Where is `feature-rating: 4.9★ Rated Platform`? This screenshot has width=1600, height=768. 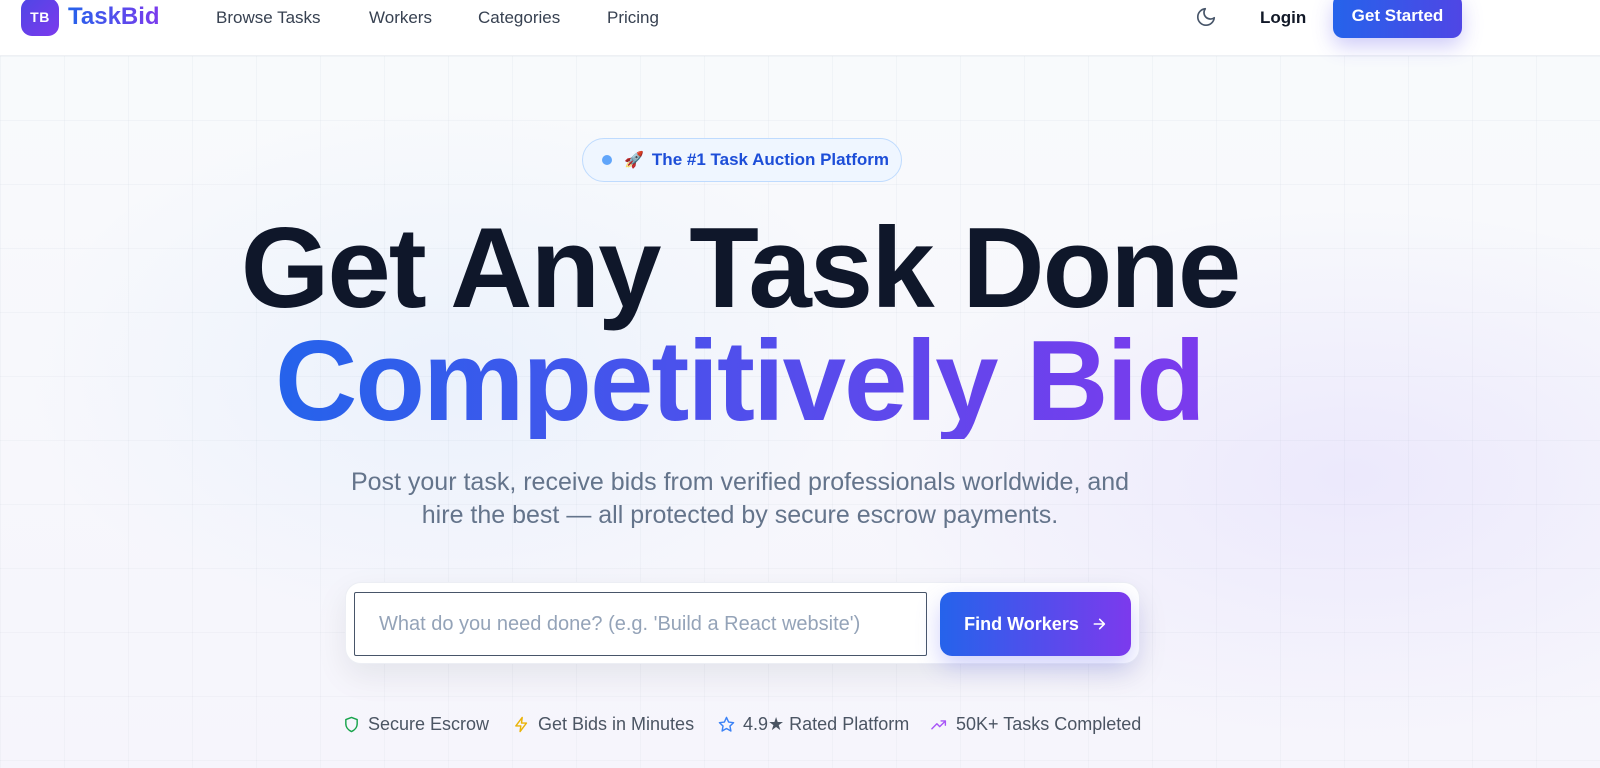
feature-rating: 4.9★ Rated Platform is located at coordinates (813, 724).